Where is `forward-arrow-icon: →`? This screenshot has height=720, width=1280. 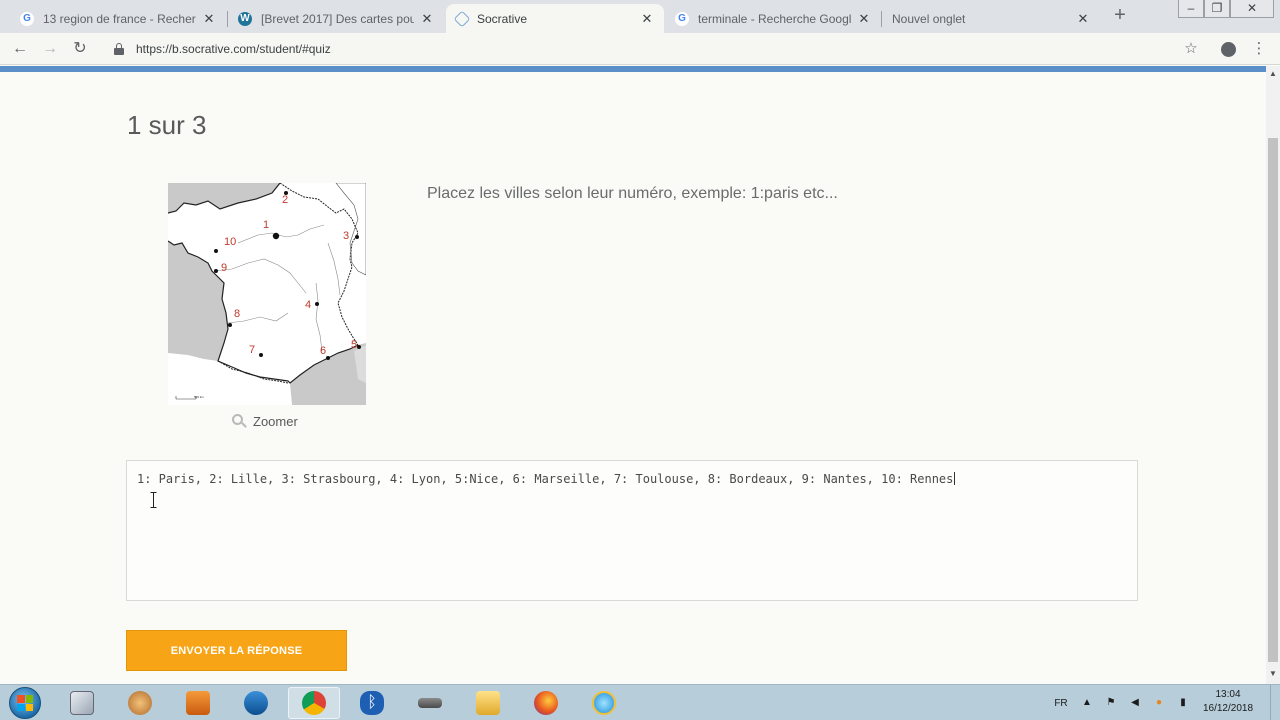 forward-arrow-icon: → is located at coordinates (50, 49).